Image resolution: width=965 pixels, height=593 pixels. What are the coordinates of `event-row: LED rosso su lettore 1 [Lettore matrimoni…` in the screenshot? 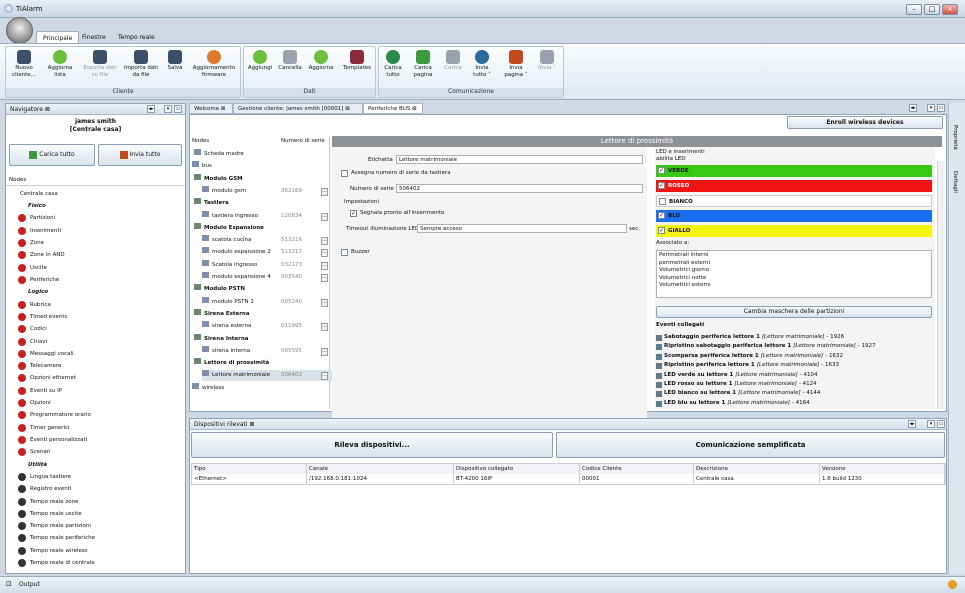 It's located at (736, 384).